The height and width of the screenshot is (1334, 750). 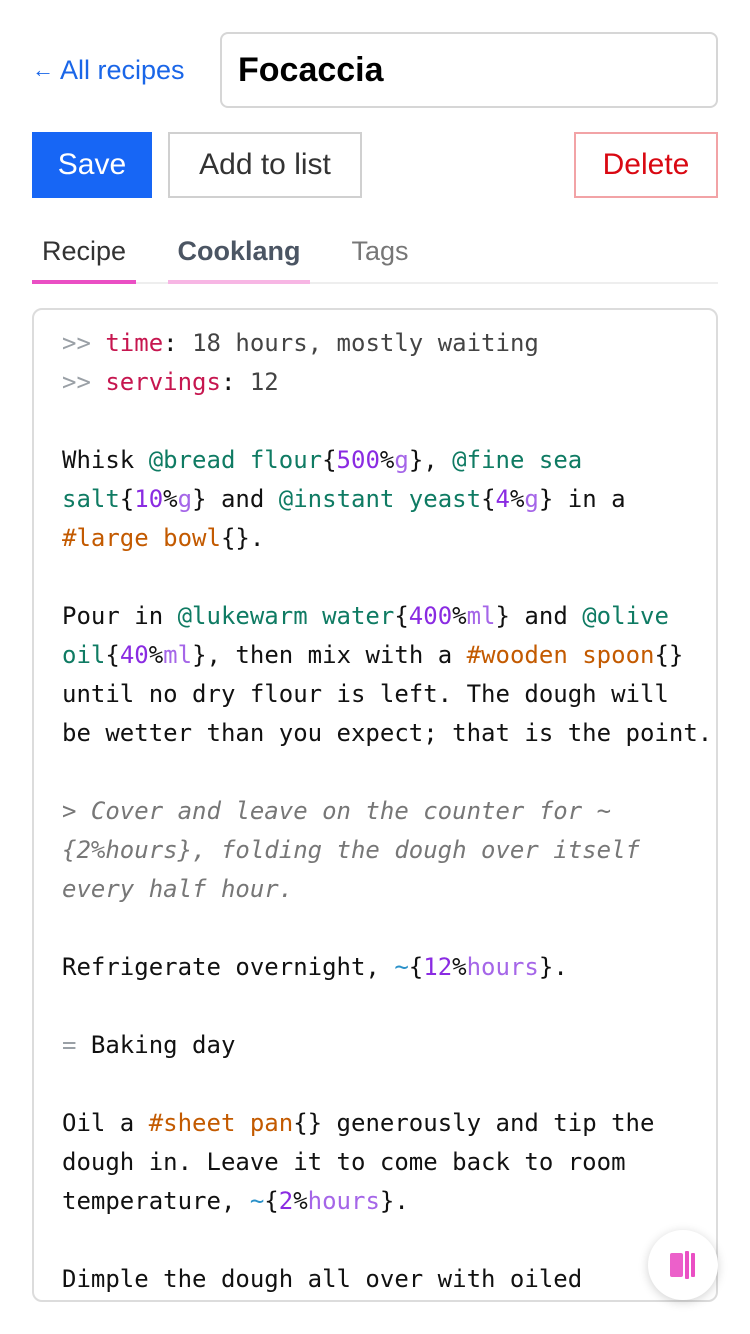 I want to click on ingredient: @lukewarm water, so click(x=286, y=616).